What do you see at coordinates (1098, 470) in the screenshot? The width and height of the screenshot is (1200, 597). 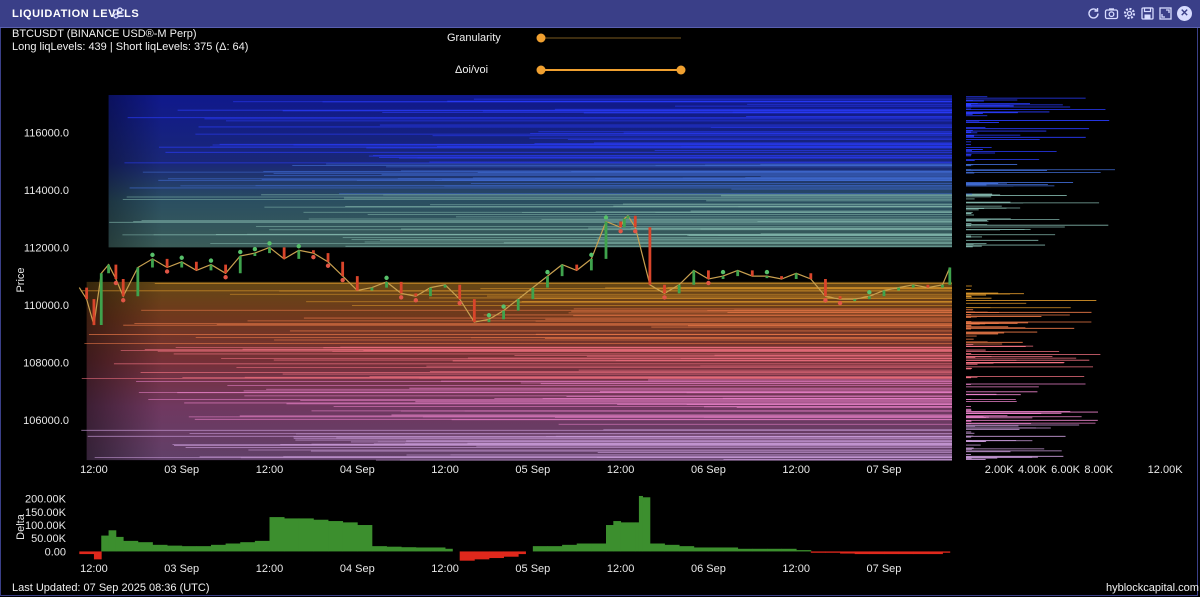 I see `profile-tick-label: 8.00K` at bounding box center [1098, 470].